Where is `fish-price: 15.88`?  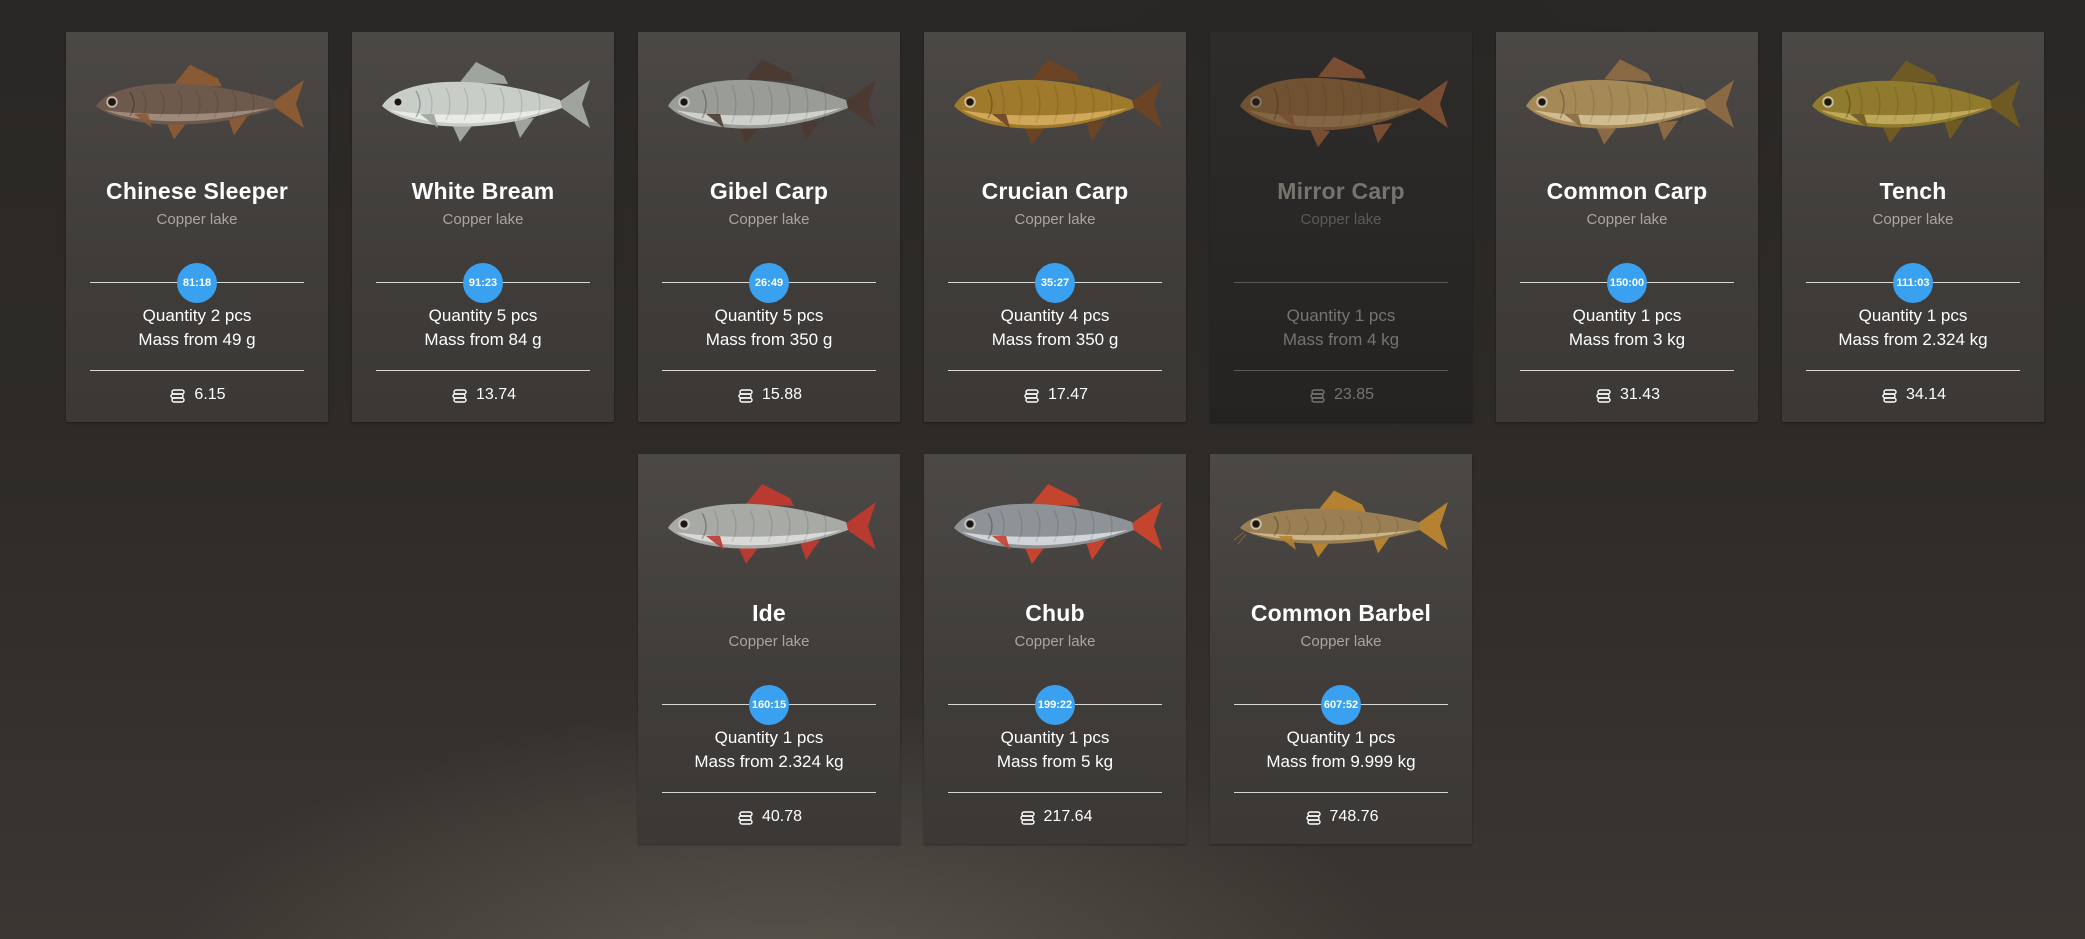
fish-price: 15.88 is located at coordinates (782, 394).